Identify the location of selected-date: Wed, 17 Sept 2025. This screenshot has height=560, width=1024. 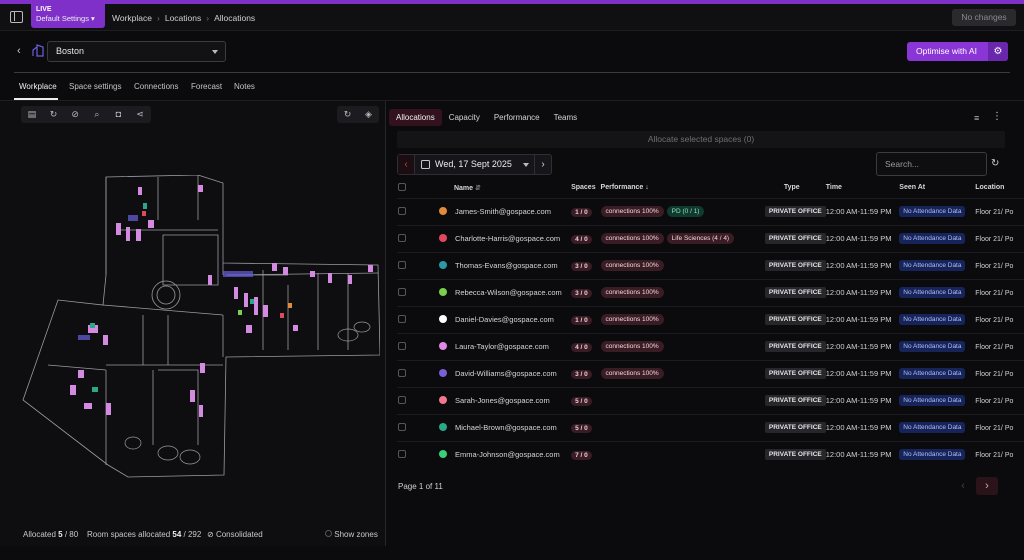
(473, 164).